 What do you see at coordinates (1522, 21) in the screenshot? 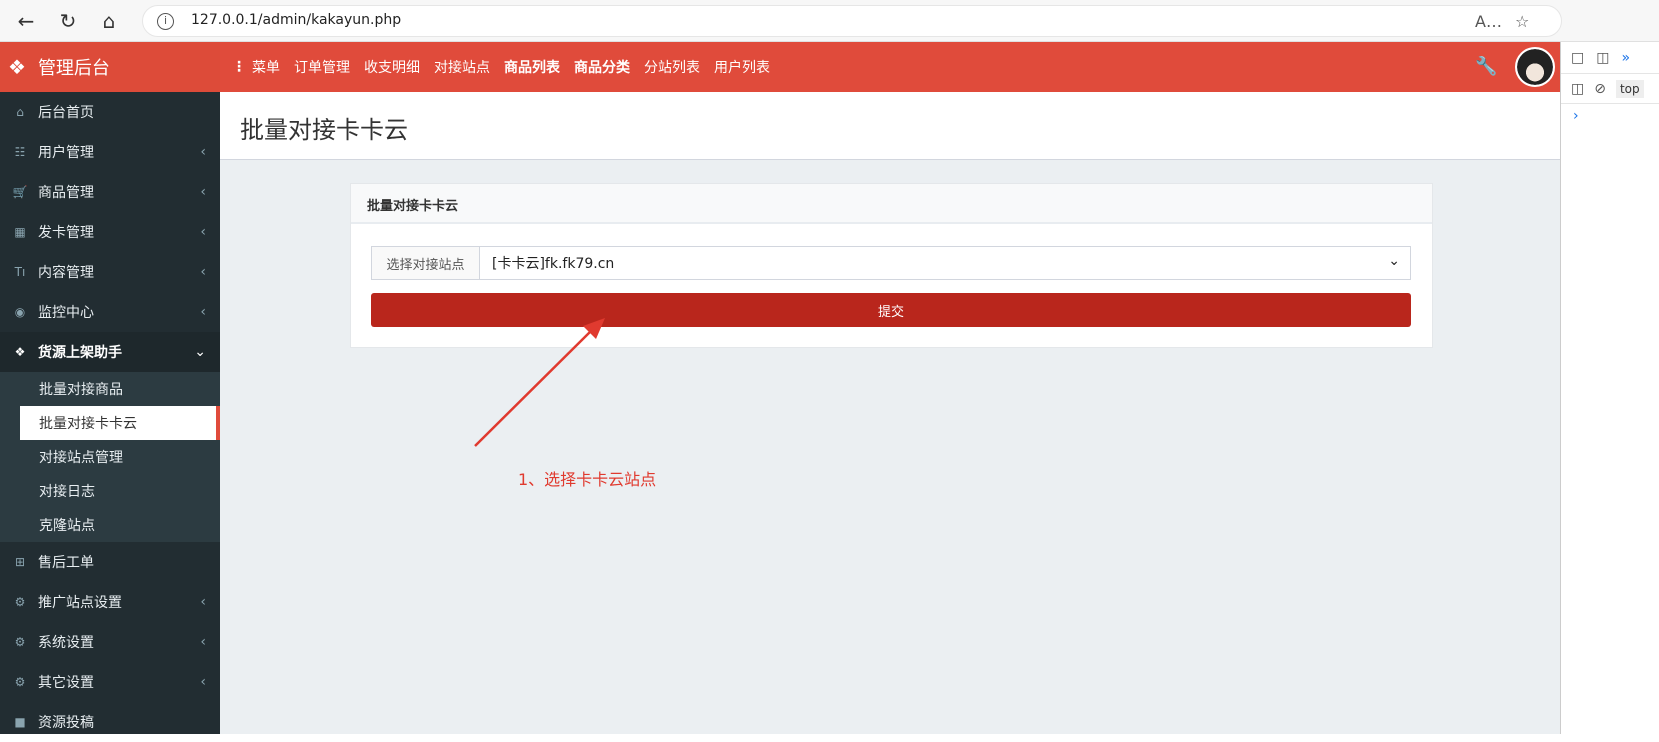
I see `favorite-star-icon: ☆` at bounding box center [1522, 21].